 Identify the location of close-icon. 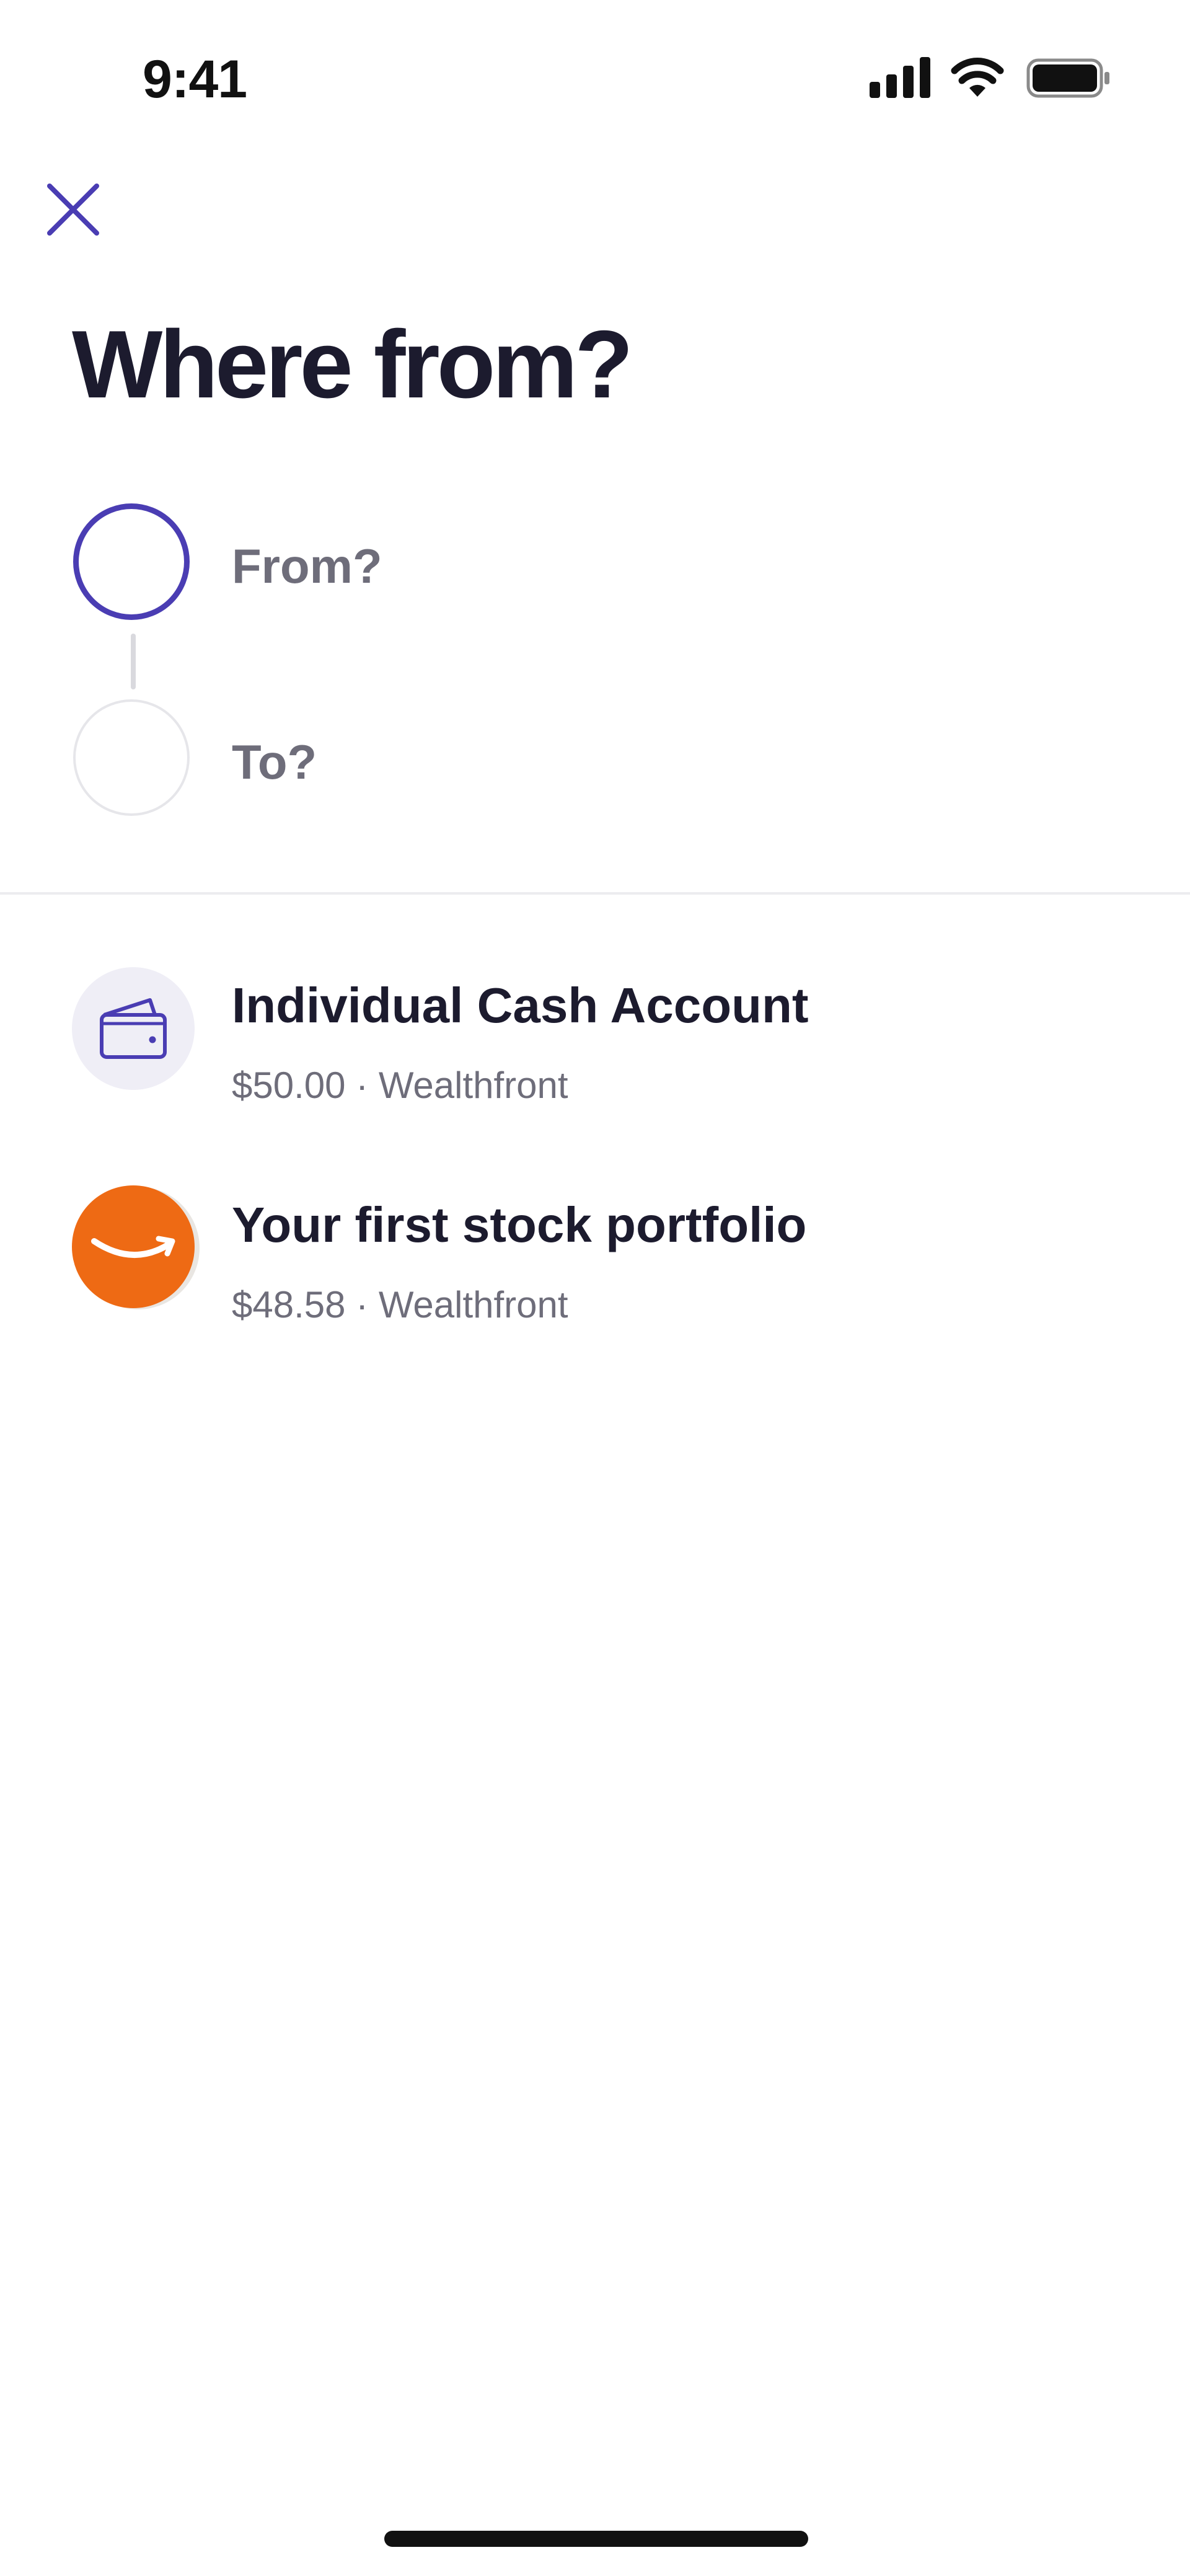
(73, 210).